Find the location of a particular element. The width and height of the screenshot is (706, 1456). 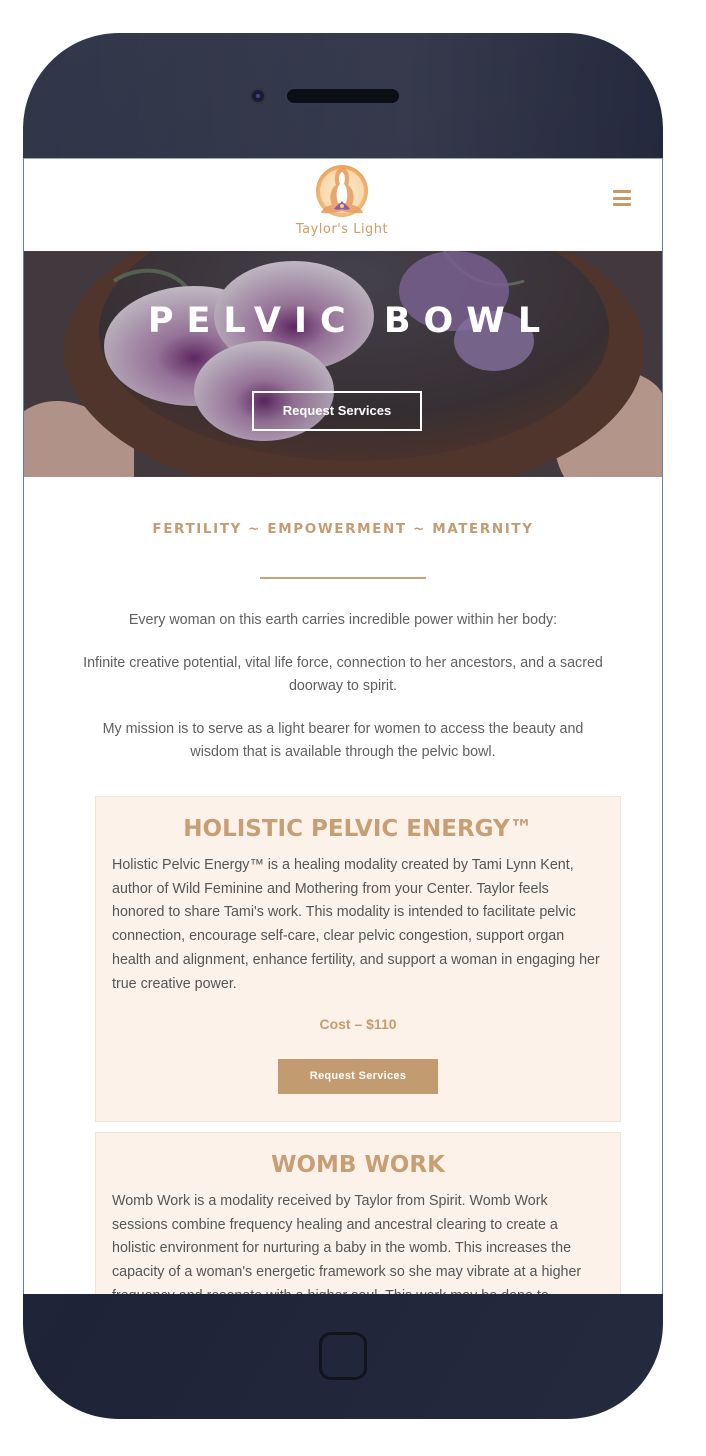

page-title: PELVIC BOWL is located at coordinates (350, 321).